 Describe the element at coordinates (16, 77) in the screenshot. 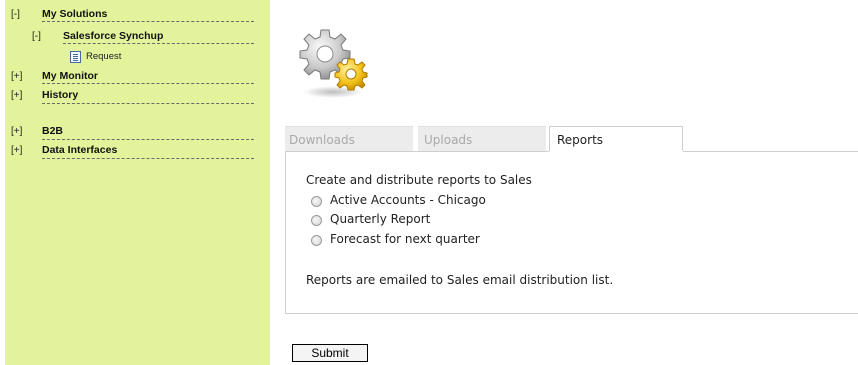

I see `expand-toggle-my-monitor: [+]` at that location.